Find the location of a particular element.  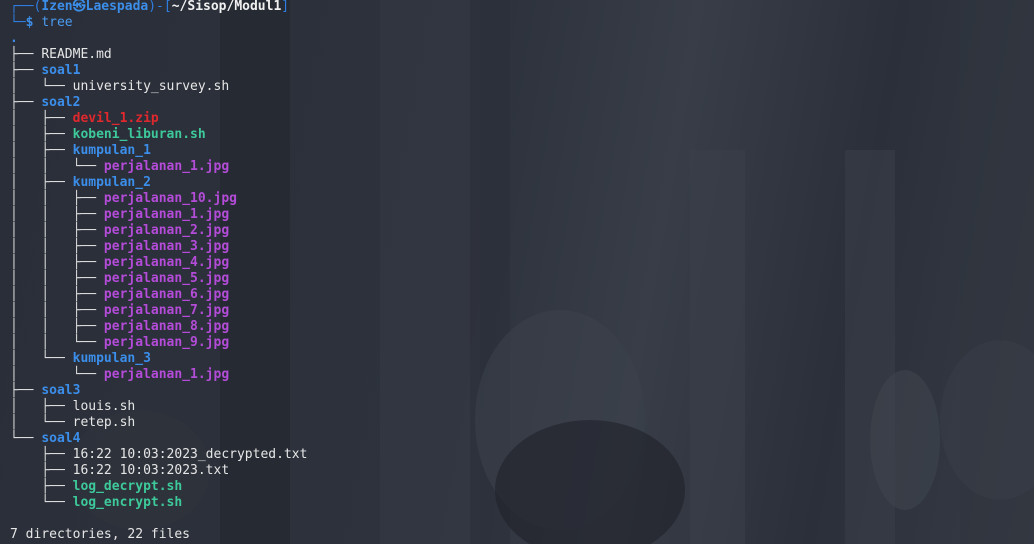

tree-entry: │ │ ├── perjalanan_7.jpg is located at coordinates (158, 311).